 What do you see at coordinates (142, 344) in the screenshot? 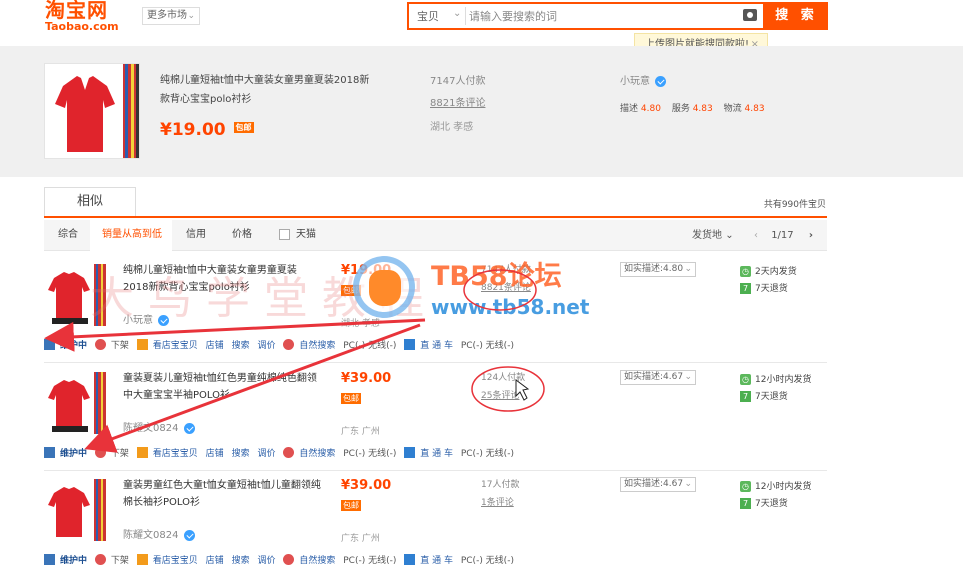
I see `shop-tool-icon` at bounding box center [142, 344].